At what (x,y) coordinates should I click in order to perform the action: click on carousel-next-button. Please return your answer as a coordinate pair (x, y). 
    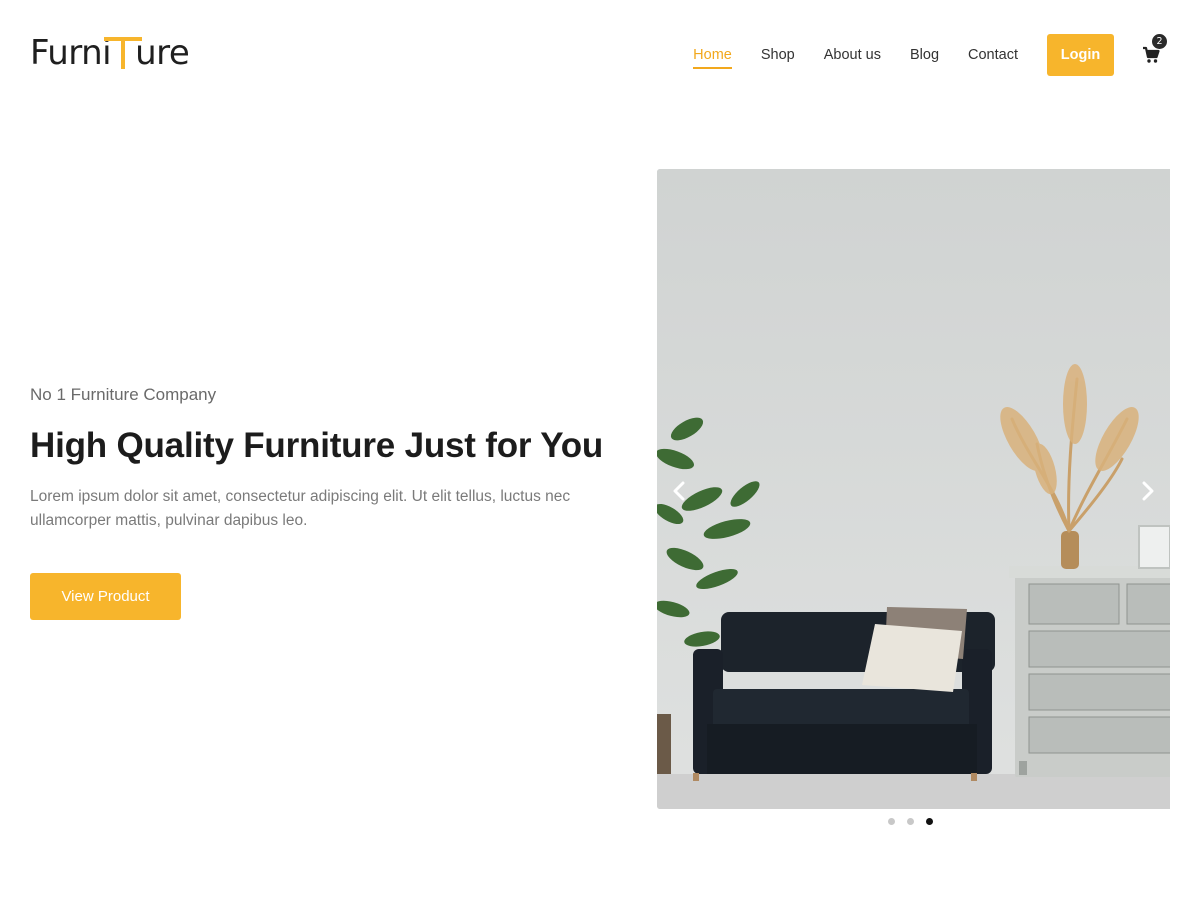
    Looking at the image, I should click on (1148, 491).